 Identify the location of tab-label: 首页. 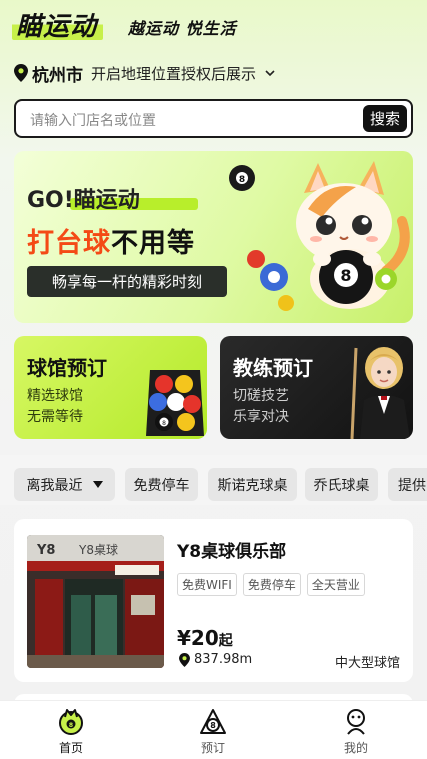
(70, 748).